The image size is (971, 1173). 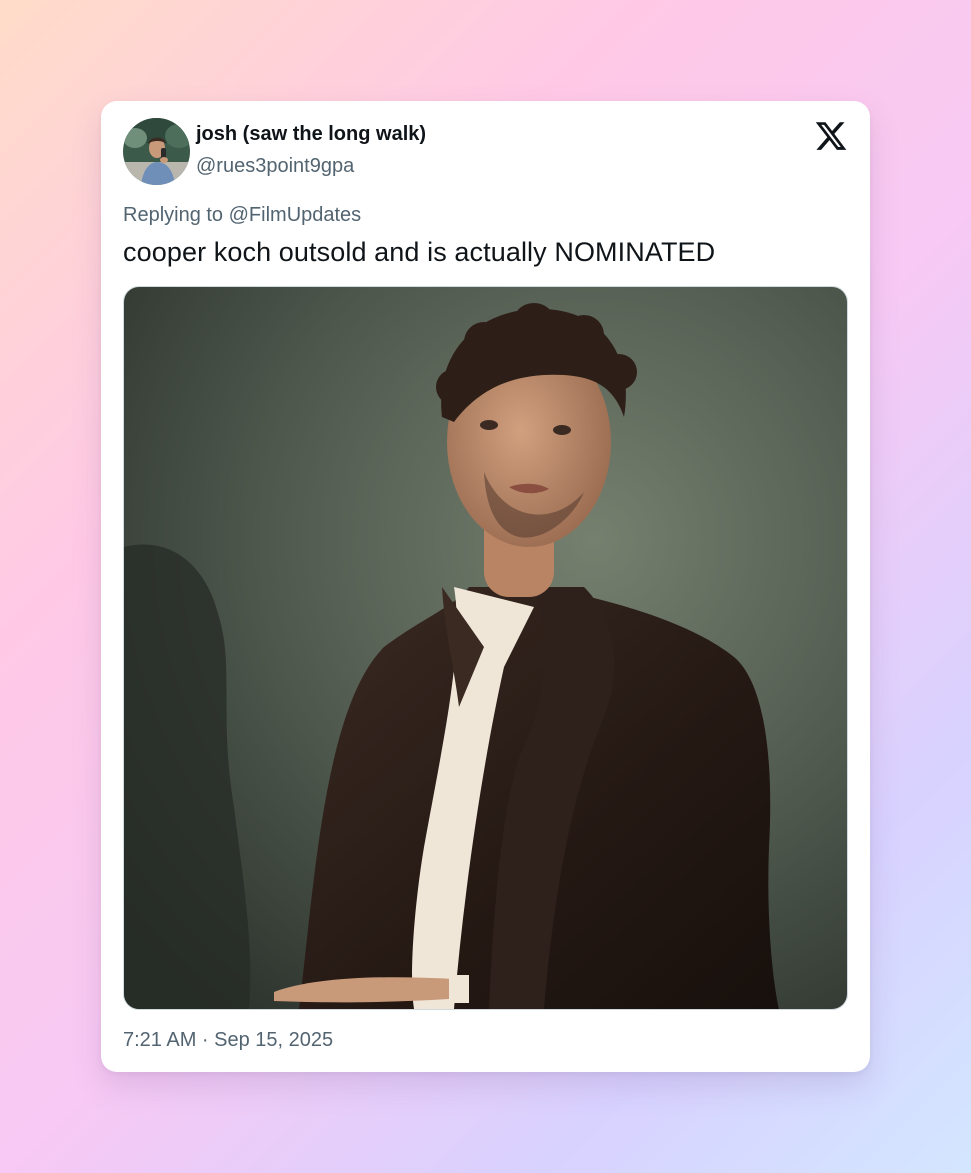 I want to click on x-logo-icon, so click(x=831, y=136).